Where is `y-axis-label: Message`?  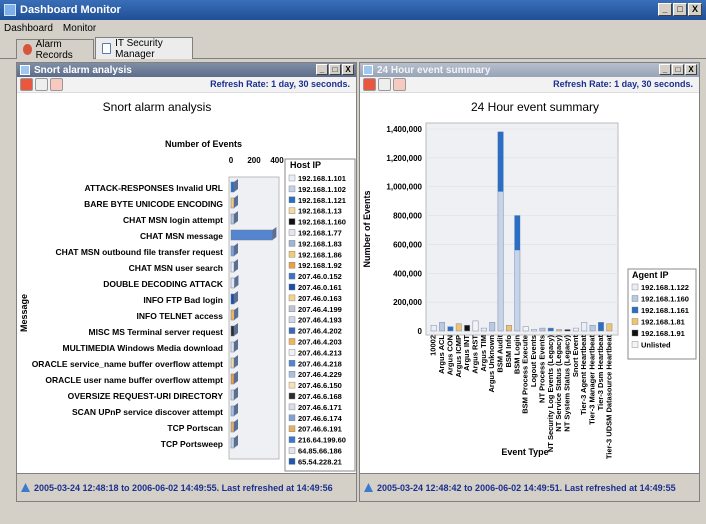 y-axis-label: Message is located at coordinates (24, 313).